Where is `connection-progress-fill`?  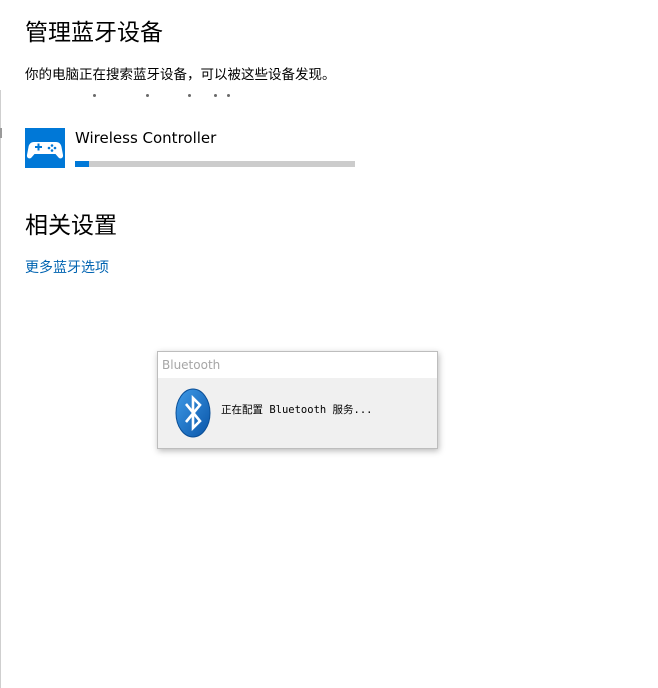
connection-progress-fill is located at coordinates (82, 164).